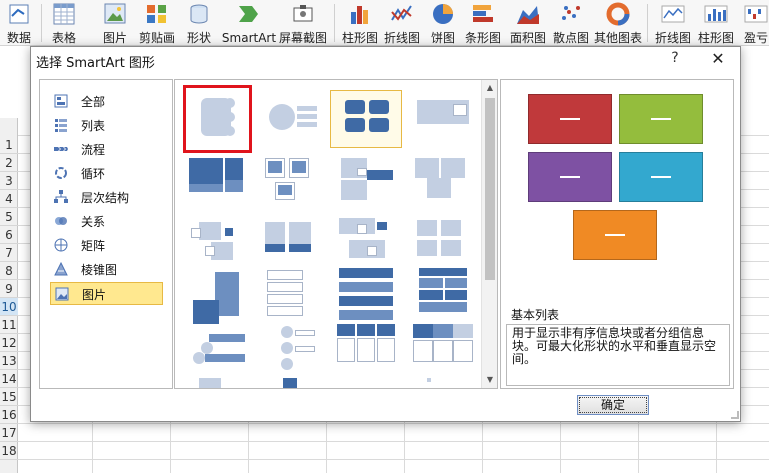 The height and width of the screenshot is (473, 769). What do you see at coordinates (106, 293) in the screenshot?
I see `category-item: 图片` at bounding box center [106, 293].